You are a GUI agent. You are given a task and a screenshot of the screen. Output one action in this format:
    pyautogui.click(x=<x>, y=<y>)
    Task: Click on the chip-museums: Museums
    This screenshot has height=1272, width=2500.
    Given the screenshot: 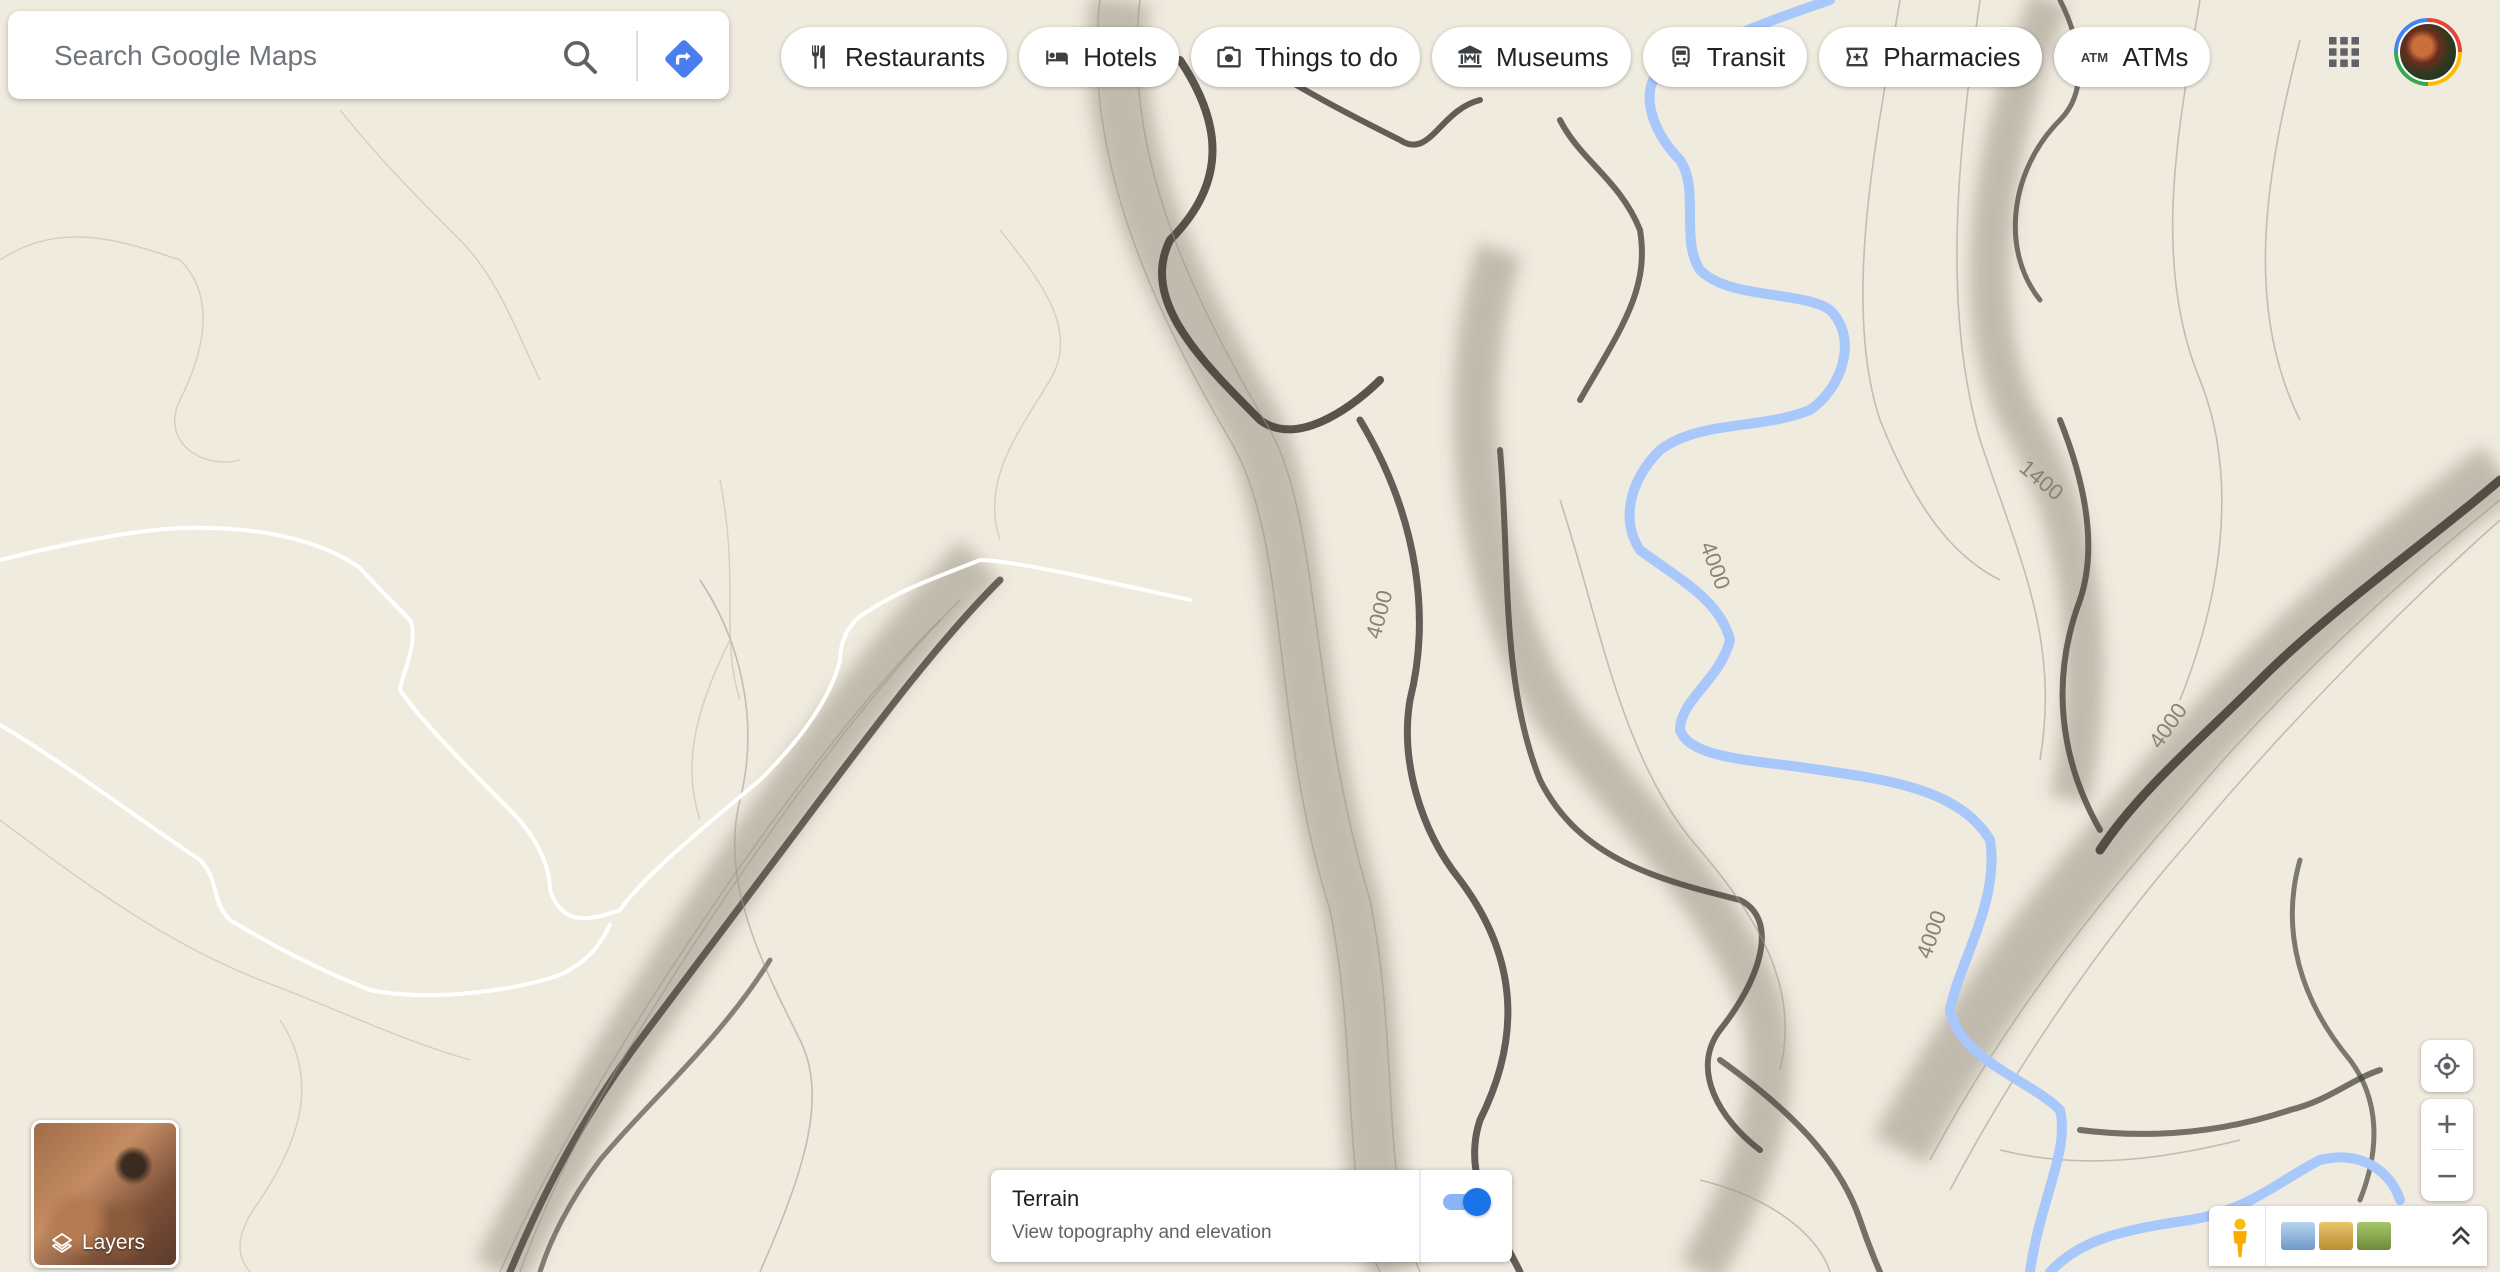 What is the action you would take?
    pyautogui.click(x=1531, y=57)
    